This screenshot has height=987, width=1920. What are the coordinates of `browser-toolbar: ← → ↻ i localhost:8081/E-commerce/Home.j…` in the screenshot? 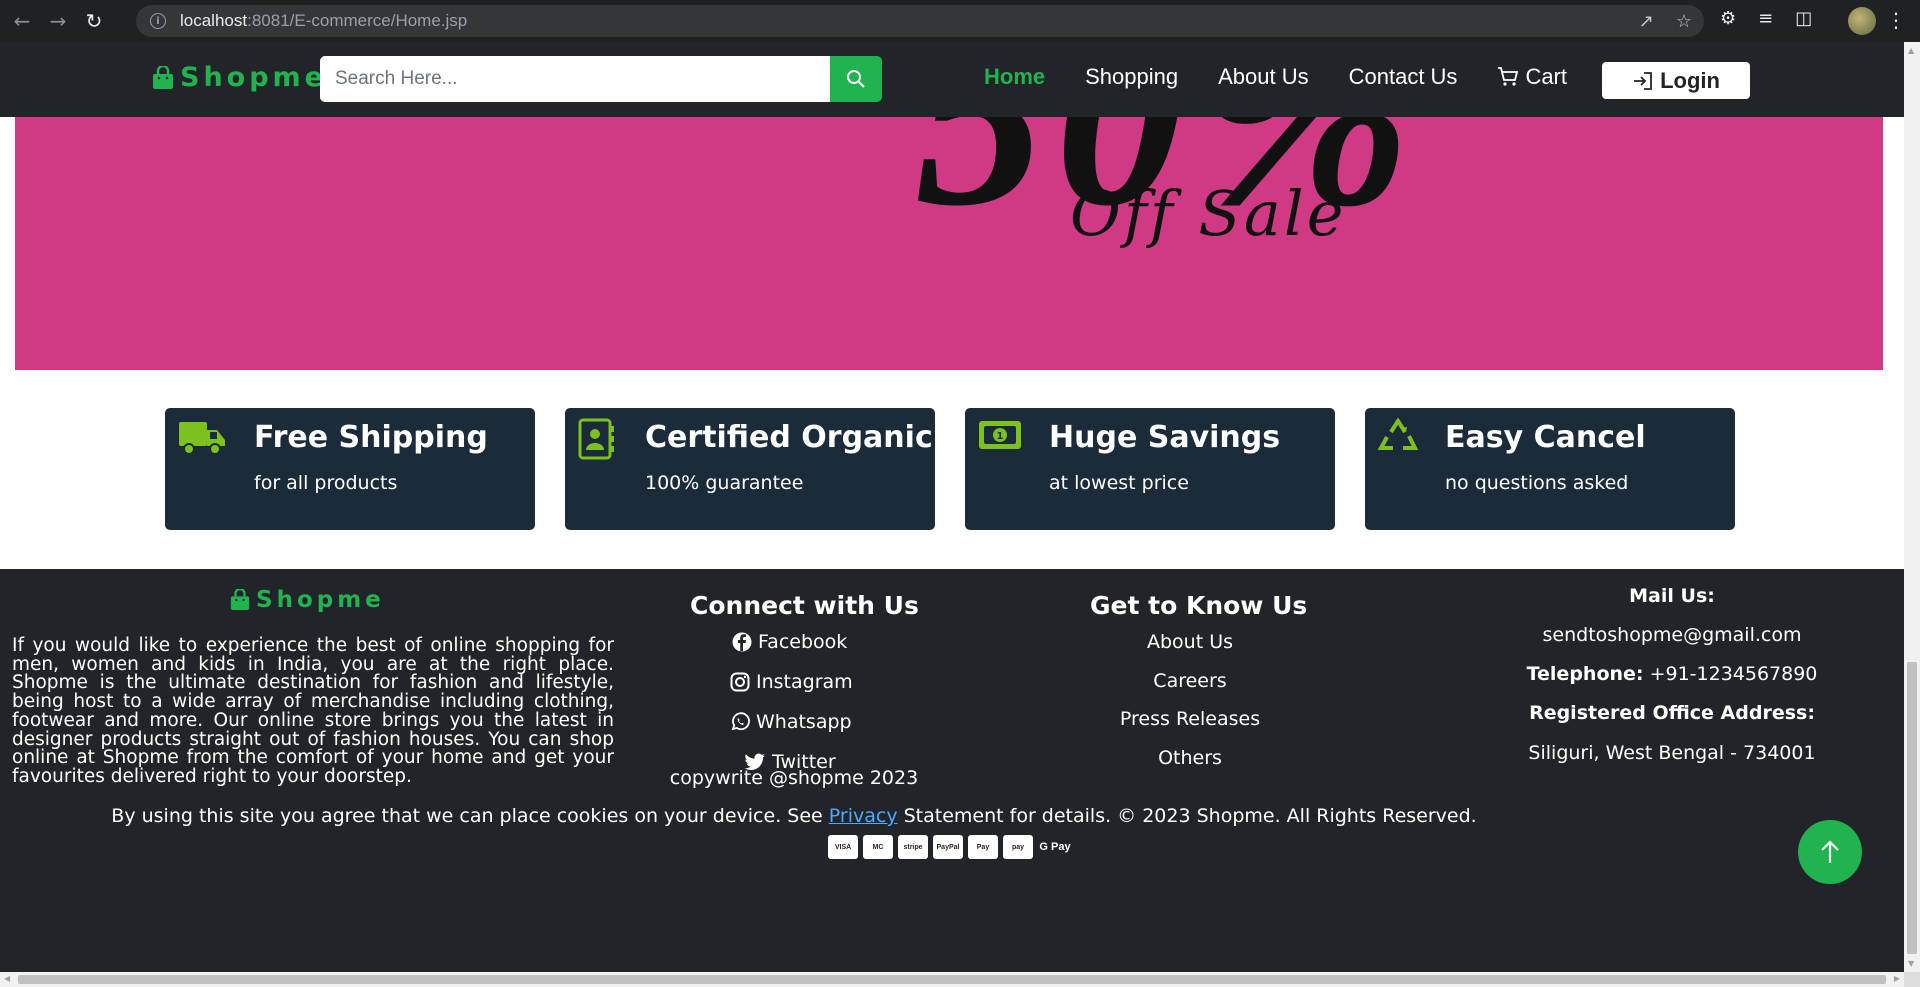 It's located at (960, 21).